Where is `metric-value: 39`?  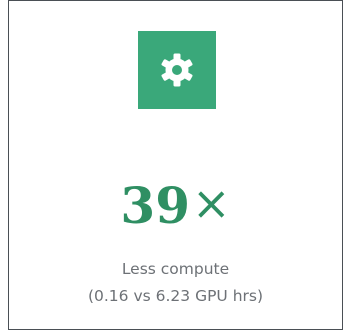
metric-value: 39 is located at coordinates (155, 205).